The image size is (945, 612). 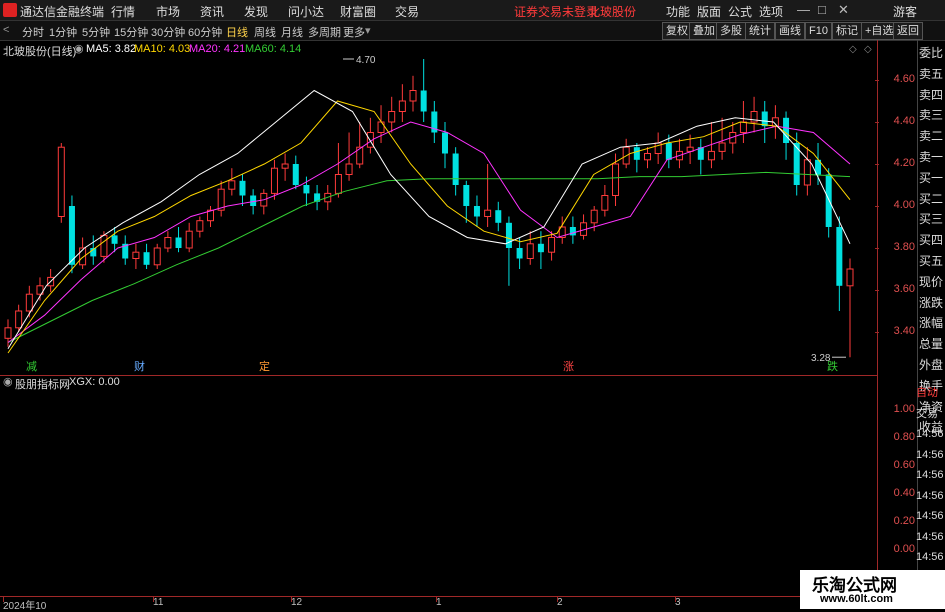 What do you see at coordinates (803, 9) in the screenshot?
I see `minimize-icon: —` at bounding box center [803, 9].